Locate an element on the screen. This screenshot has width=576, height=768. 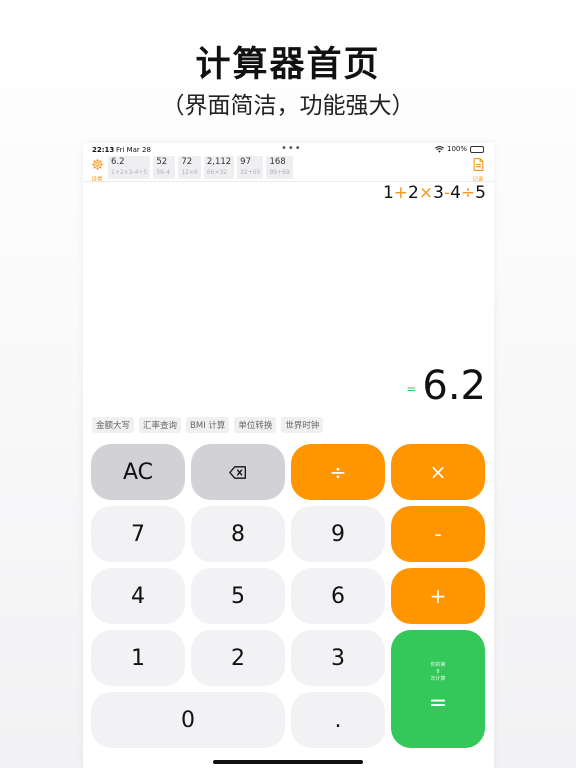
digit-0-button: 0 is located at coordinates (188, 720).